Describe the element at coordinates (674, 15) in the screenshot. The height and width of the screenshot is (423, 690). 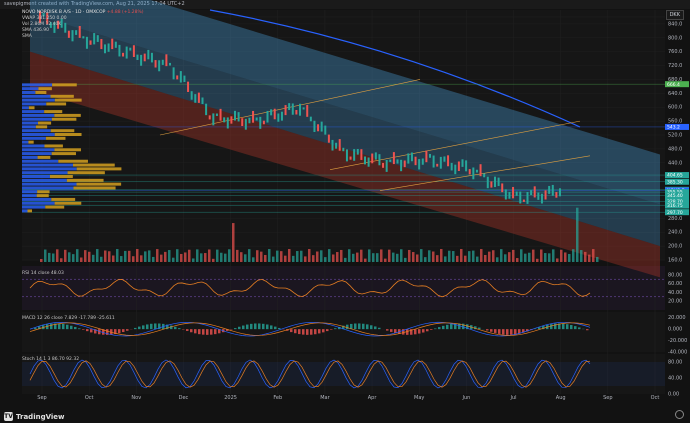
I see `currency-button: DKK` at that location.